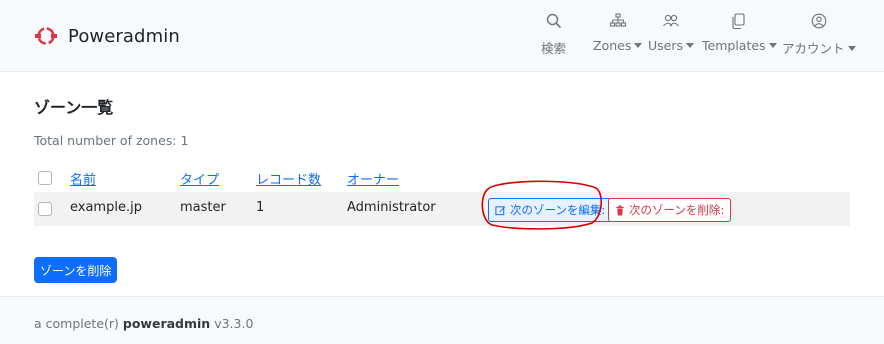 This screenshot has height=344, width=884. What do you see at coordinates (554, 48) in the screenshot?
I see `nav-search-label: 検索` at bounding box center [554, 48].